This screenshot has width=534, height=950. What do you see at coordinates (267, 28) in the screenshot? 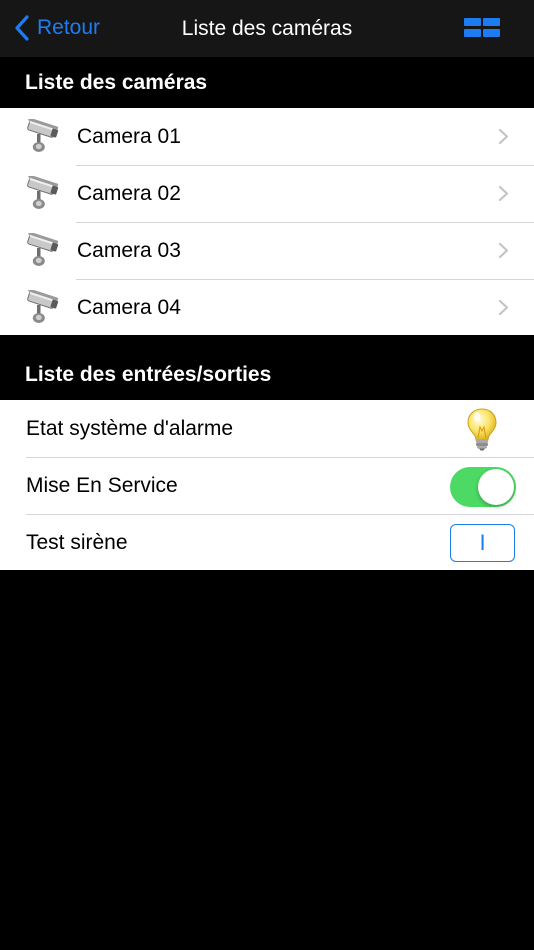
I see `navigation-bar: Retour Liste des caméras` at bounding box center [267, 28].